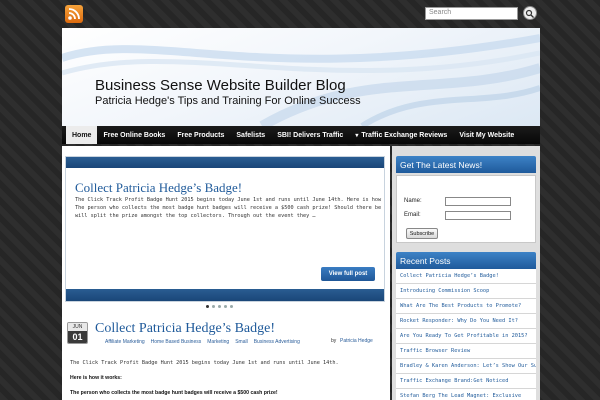  I want to click on slider-top-bar, so click(225, 162).